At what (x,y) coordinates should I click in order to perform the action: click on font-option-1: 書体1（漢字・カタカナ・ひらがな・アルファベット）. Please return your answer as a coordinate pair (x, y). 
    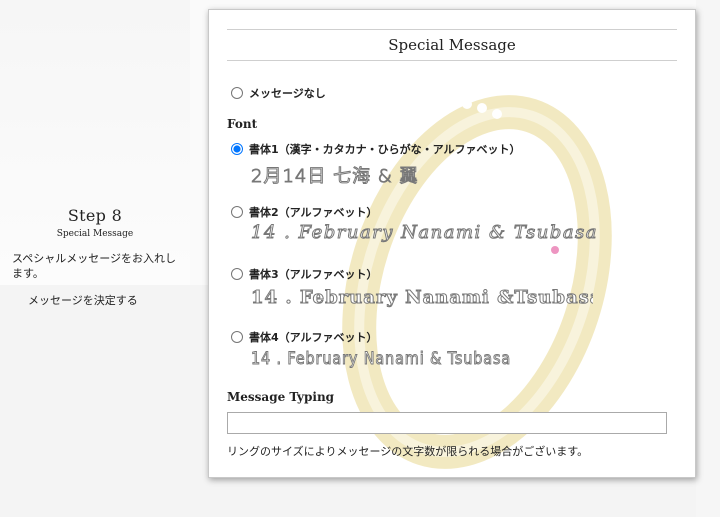
    Looking at the image, I should click on (376, 149).